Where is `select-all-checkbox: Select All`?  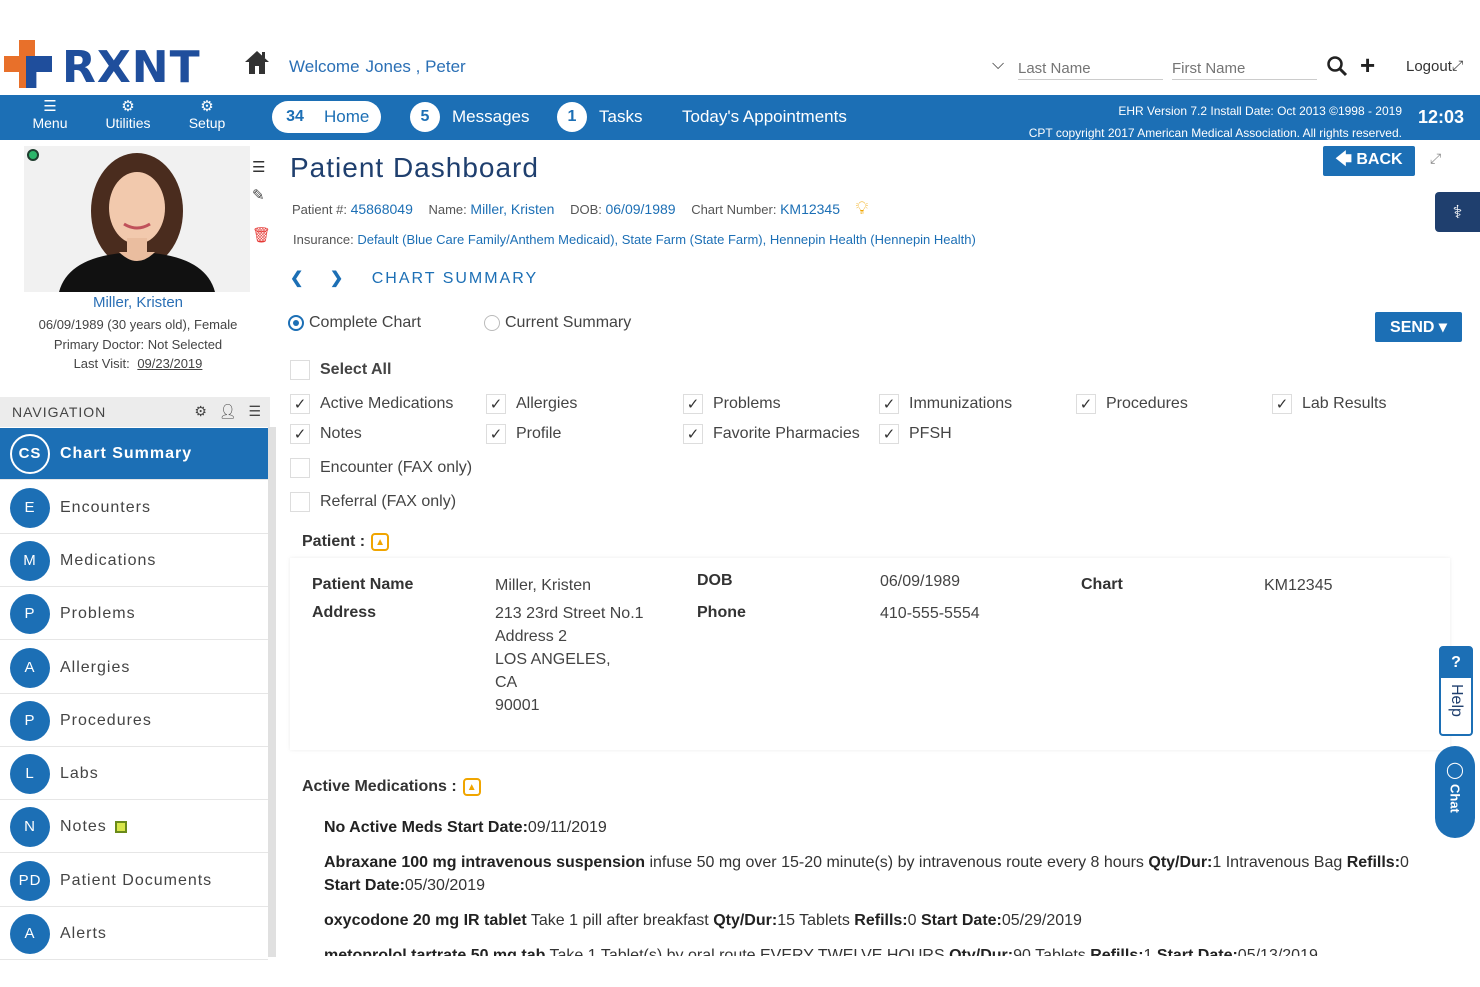 select-all-checkbox: Select All is located at coordinates (340, 370).